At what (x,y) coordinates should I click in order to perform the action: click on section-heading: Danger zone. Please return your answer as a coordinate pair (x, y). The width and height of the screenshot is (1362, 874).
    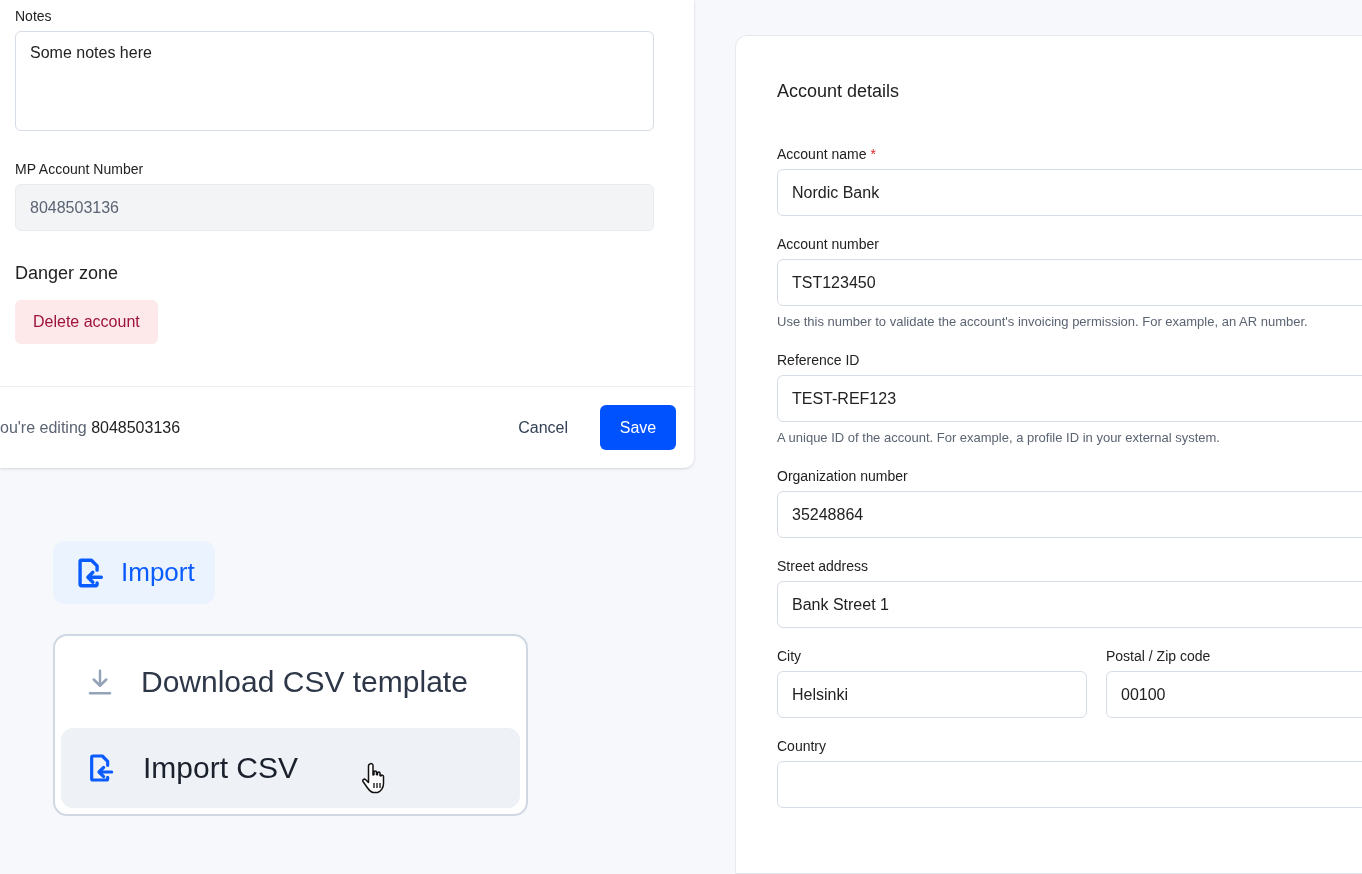
    Looking at the image, I should click on (67, 273).